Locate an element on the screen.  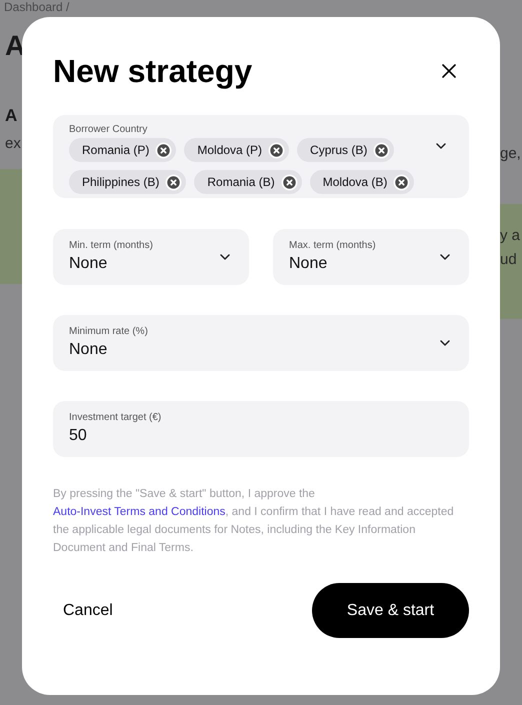
country-chip: Romania (P) is located at coordinates (122, 150).